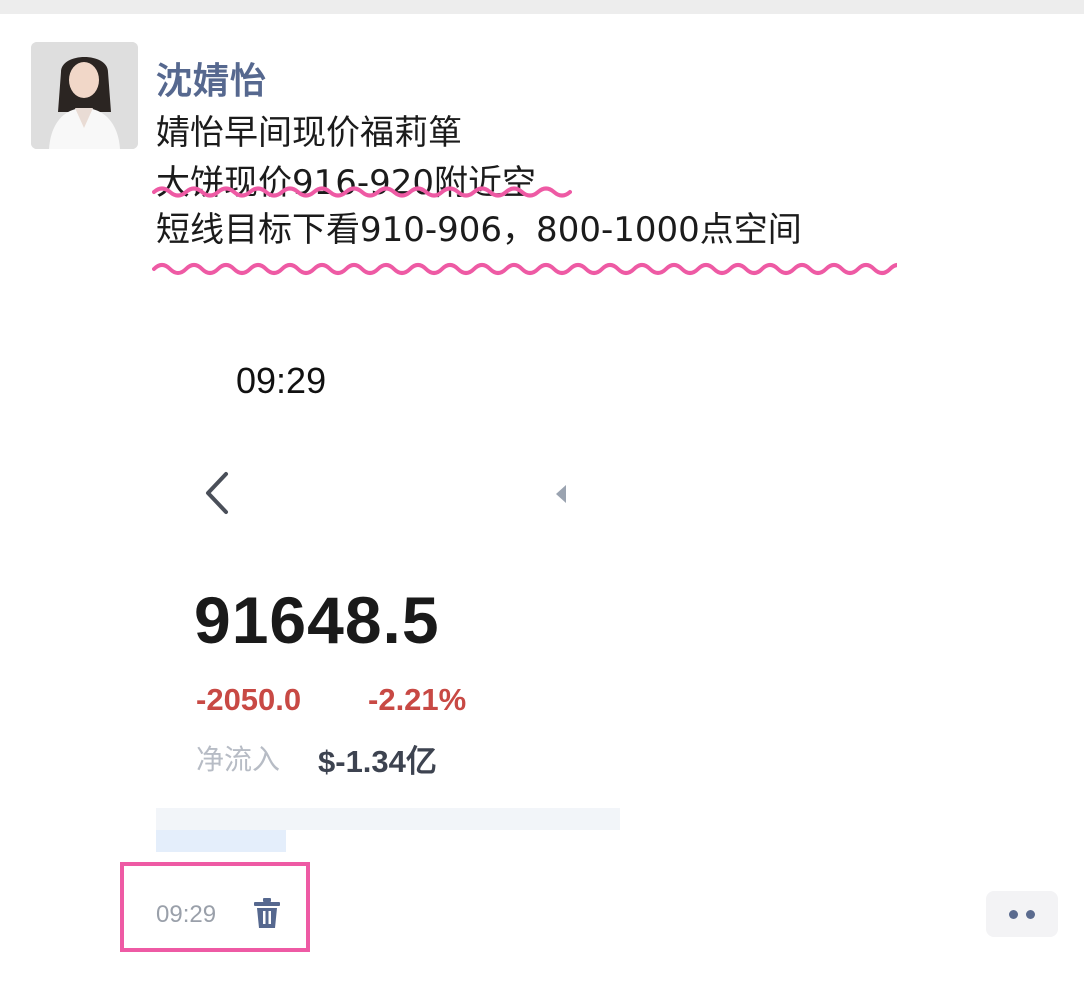 This screenshot has height=983, width=1084. What do you see at coordinates (211, 78) in the screenshot?
I see `post-author: 沈婧怡` at bounding box center [211, 78].